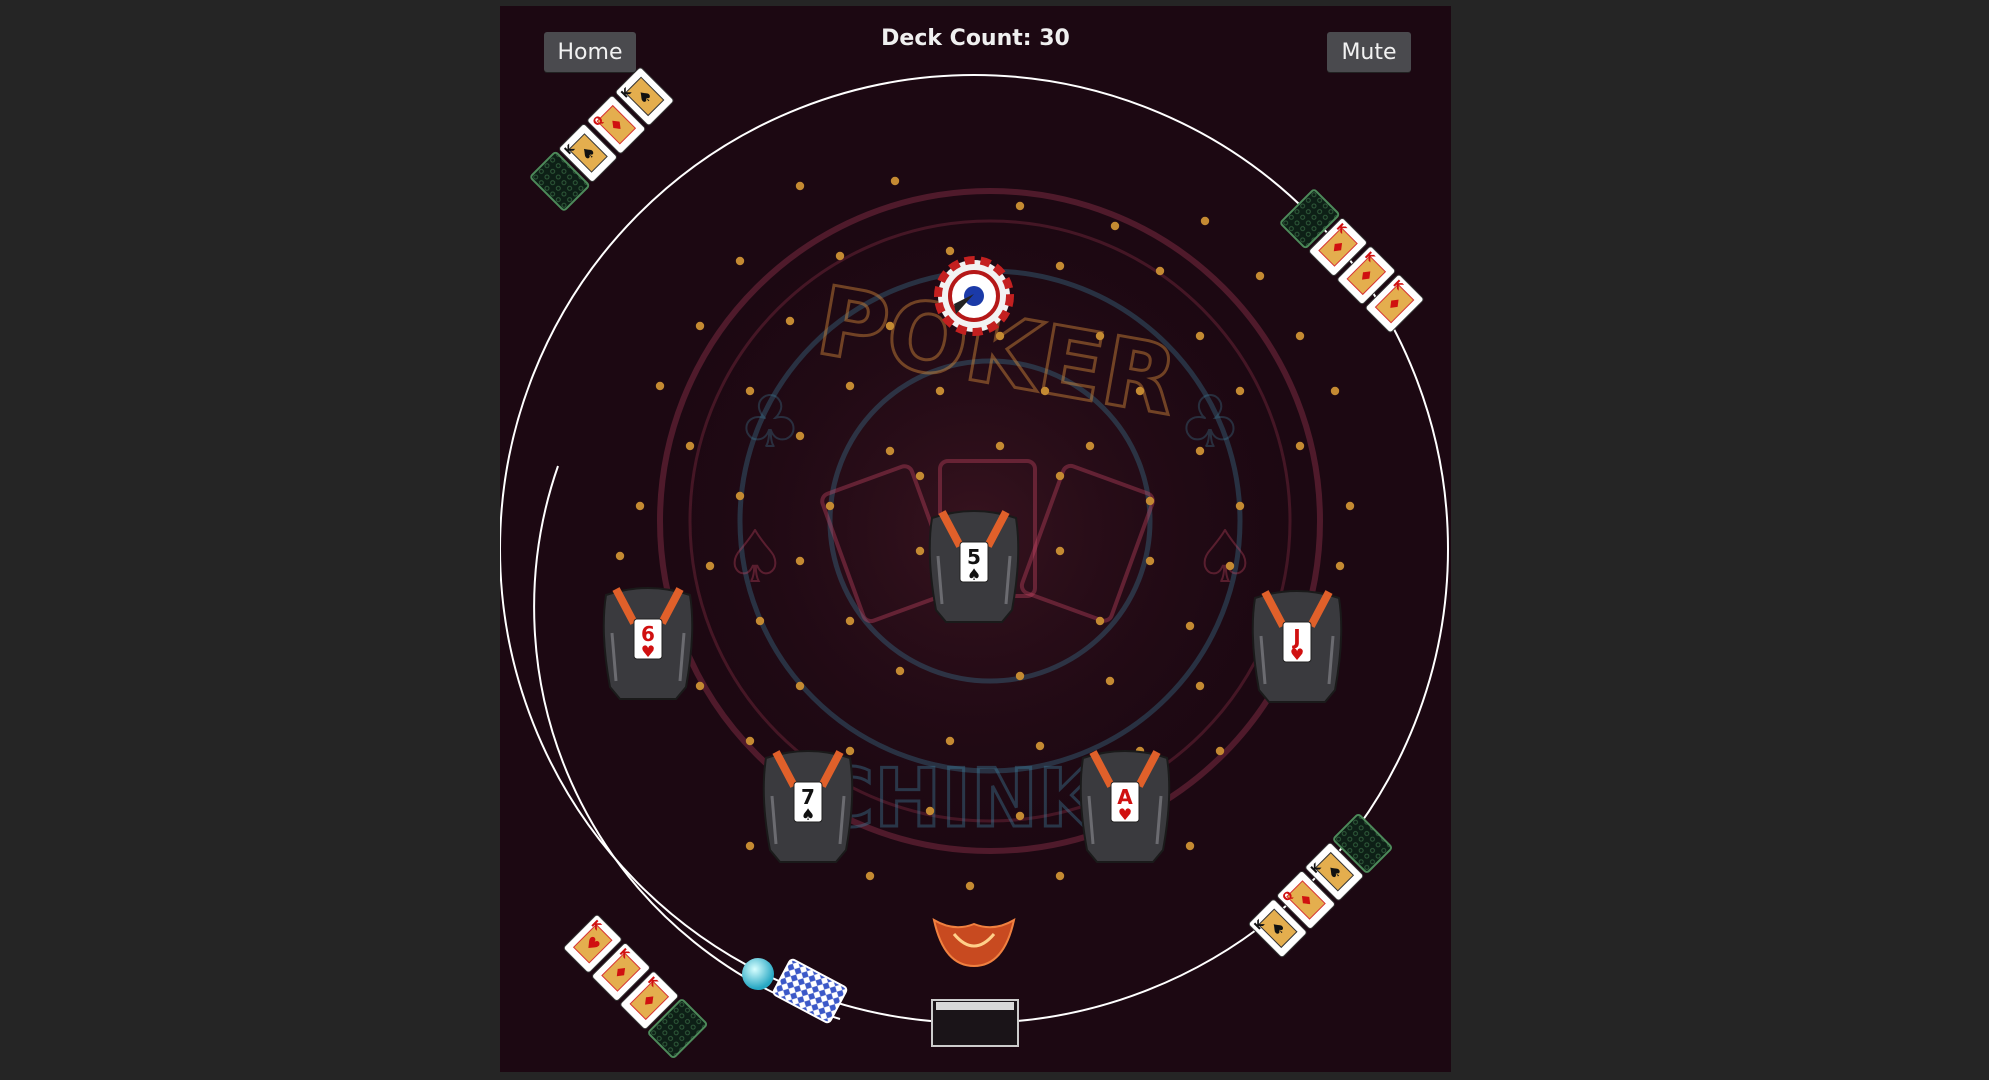  What do you see at coordinates (975, 38) in the screenshot?
I see `deck-count-label: Deck Count: 30` at bounding box center [975, 38].